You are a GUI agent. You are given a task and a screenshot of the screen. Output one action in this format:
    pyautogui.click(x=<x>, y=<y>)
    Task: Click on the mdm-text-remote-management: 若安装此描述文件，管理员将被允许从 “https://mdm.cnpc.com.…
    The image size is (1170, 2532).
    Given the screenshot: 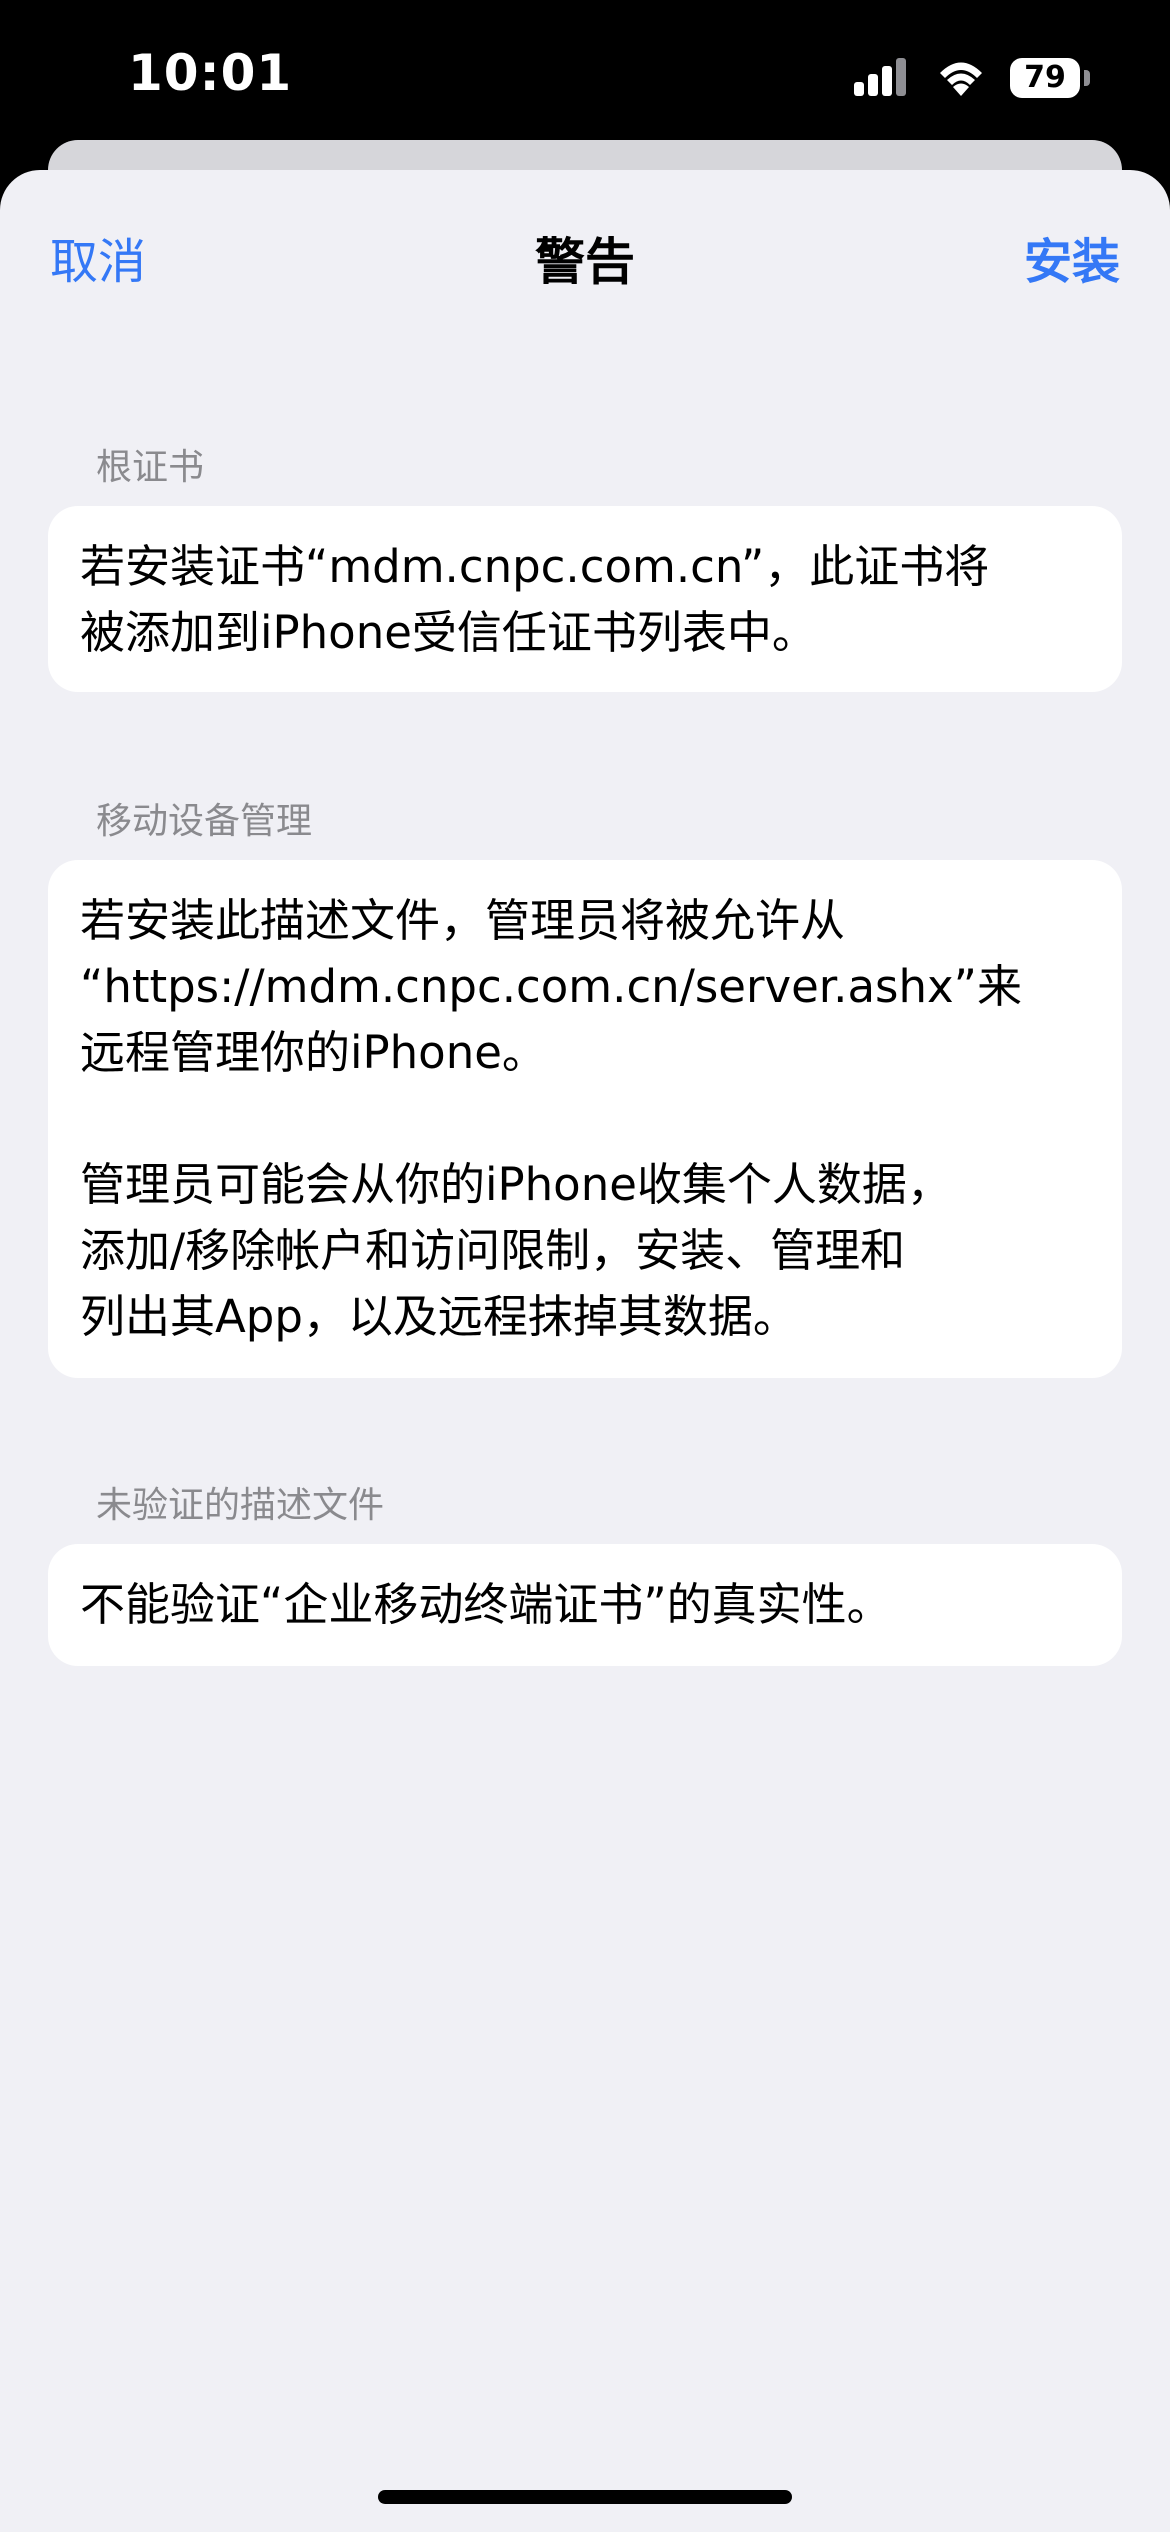 What is the action you would take?
    pyautogui.click(x=551, y=986)
    